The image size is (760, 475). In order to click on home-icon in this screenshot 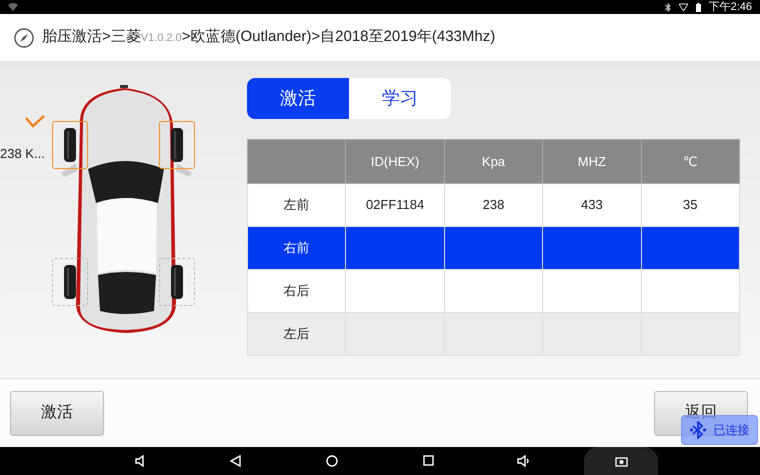, I will do `click(332, 461)`.